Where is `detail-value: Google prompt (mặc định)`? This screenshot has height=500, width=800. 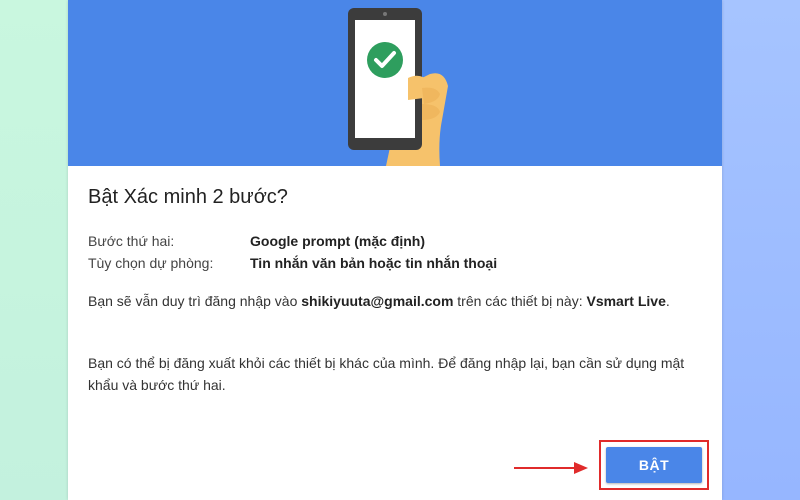
detail-value: Google prompt (mặc định) is located at coordinates (337, 241).